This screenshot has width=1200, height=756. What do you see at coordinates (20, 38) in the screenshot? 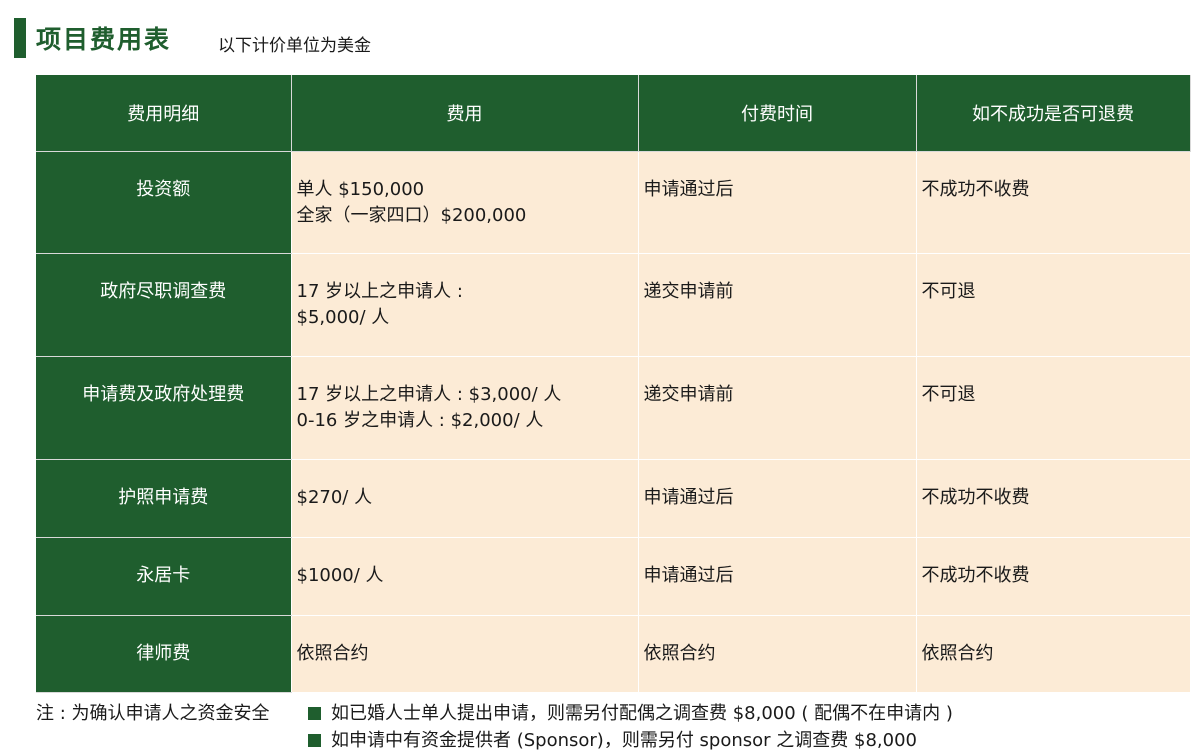
I see `title-accent-bar` at bounding box center [20, 38].